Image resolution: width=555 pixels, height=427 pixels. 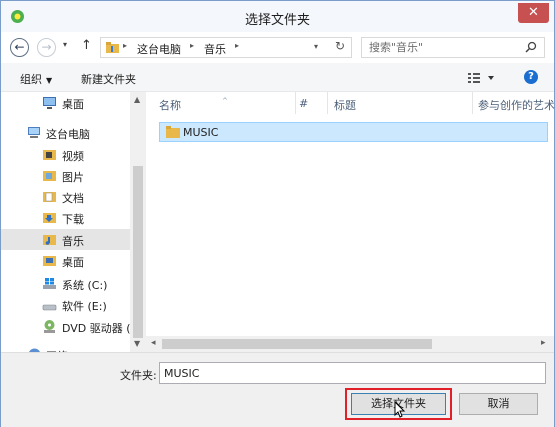 What do you see at coordinates (65, 44) in the screenshot?
I see `recent-locations-dropdown: ▾` at bounding box center [65, 44].